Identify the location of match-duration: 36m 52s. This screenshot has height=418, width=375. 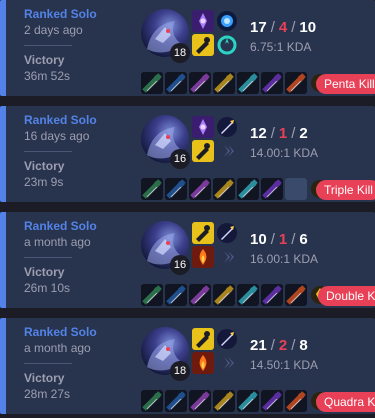
(47, 76).